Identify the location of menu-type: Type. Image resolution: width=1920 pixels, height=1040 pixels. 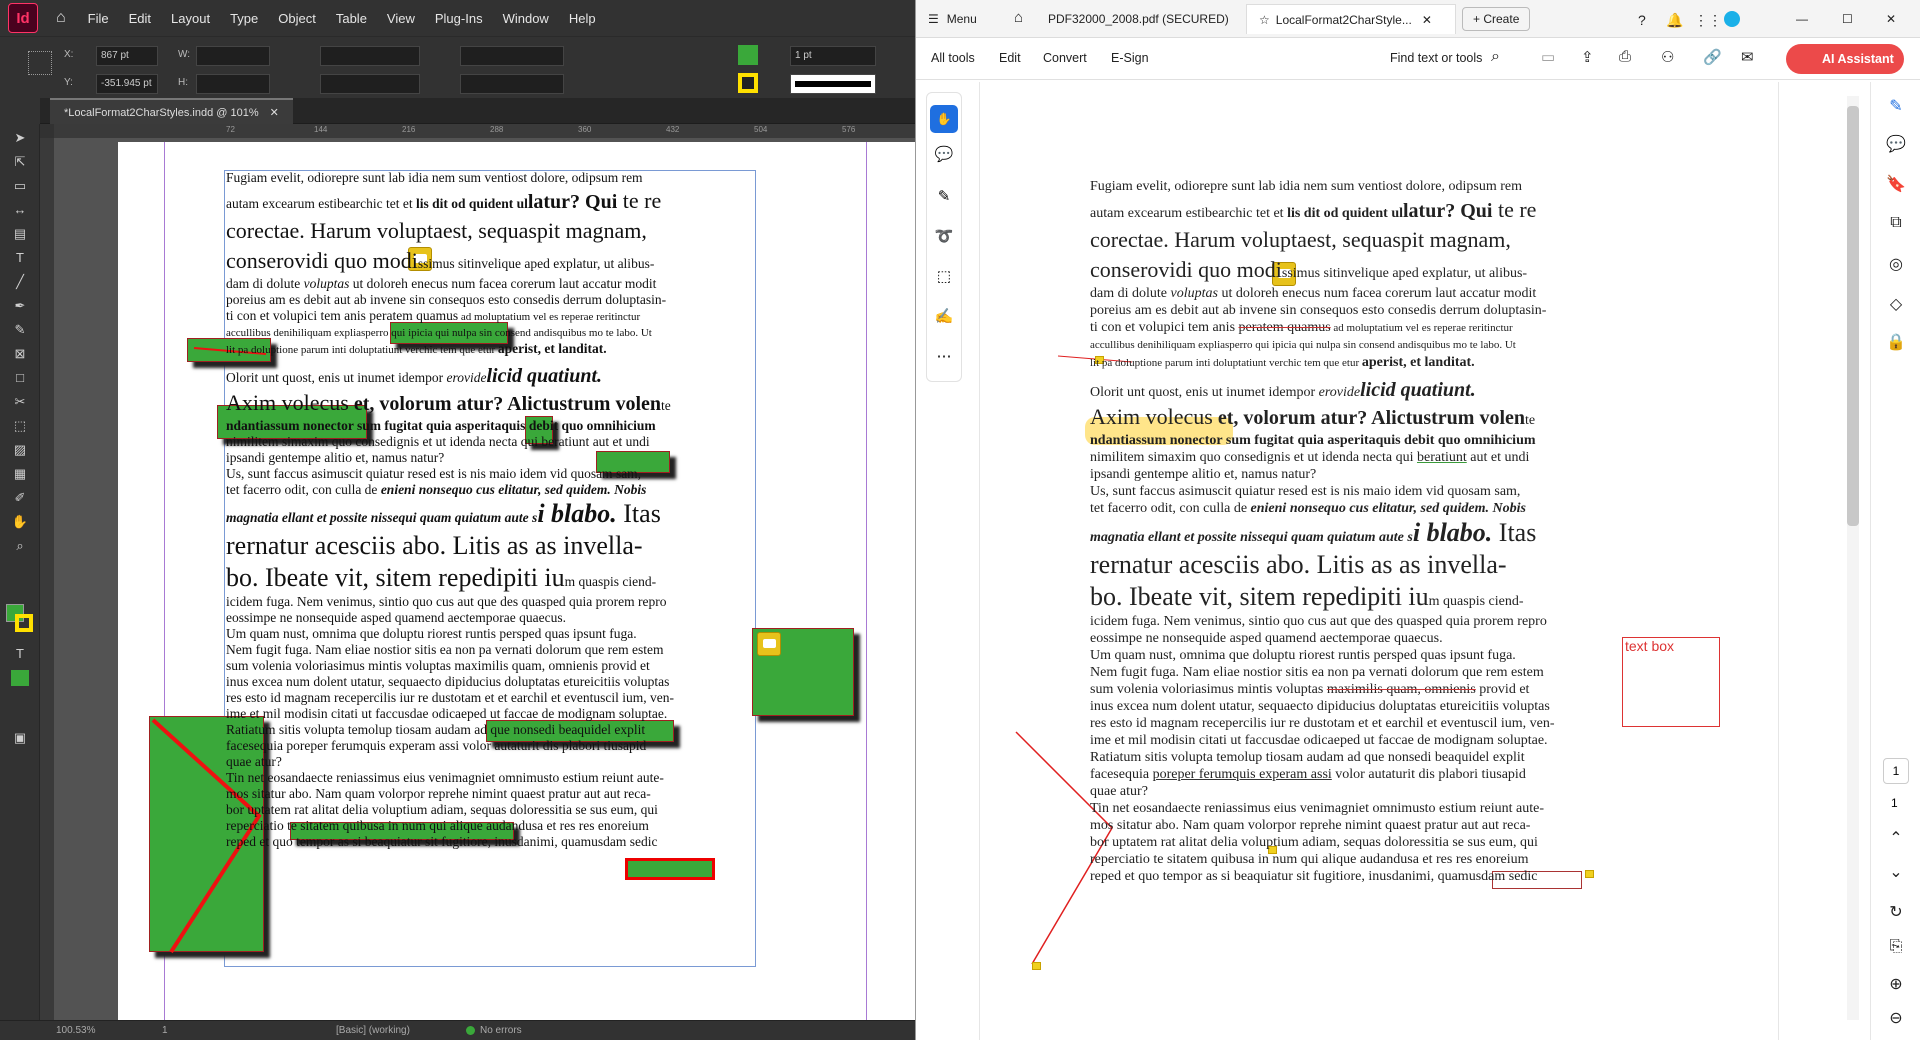
(244, 18).